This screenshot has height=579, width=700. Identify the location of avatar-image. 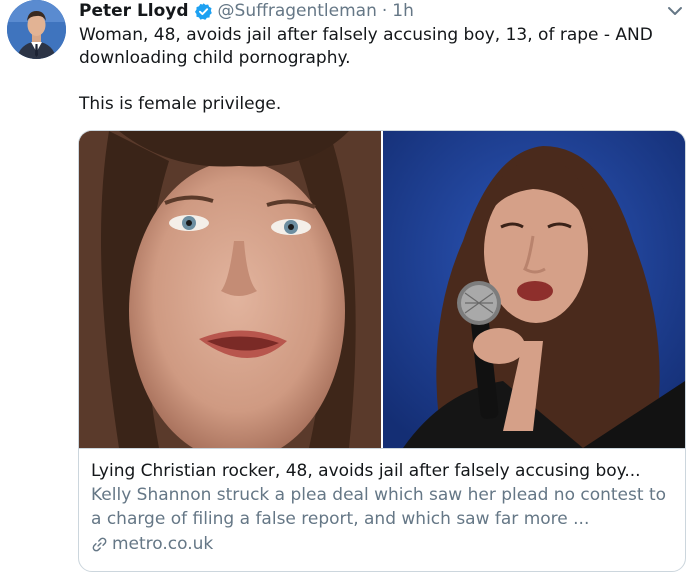
(36, 29).